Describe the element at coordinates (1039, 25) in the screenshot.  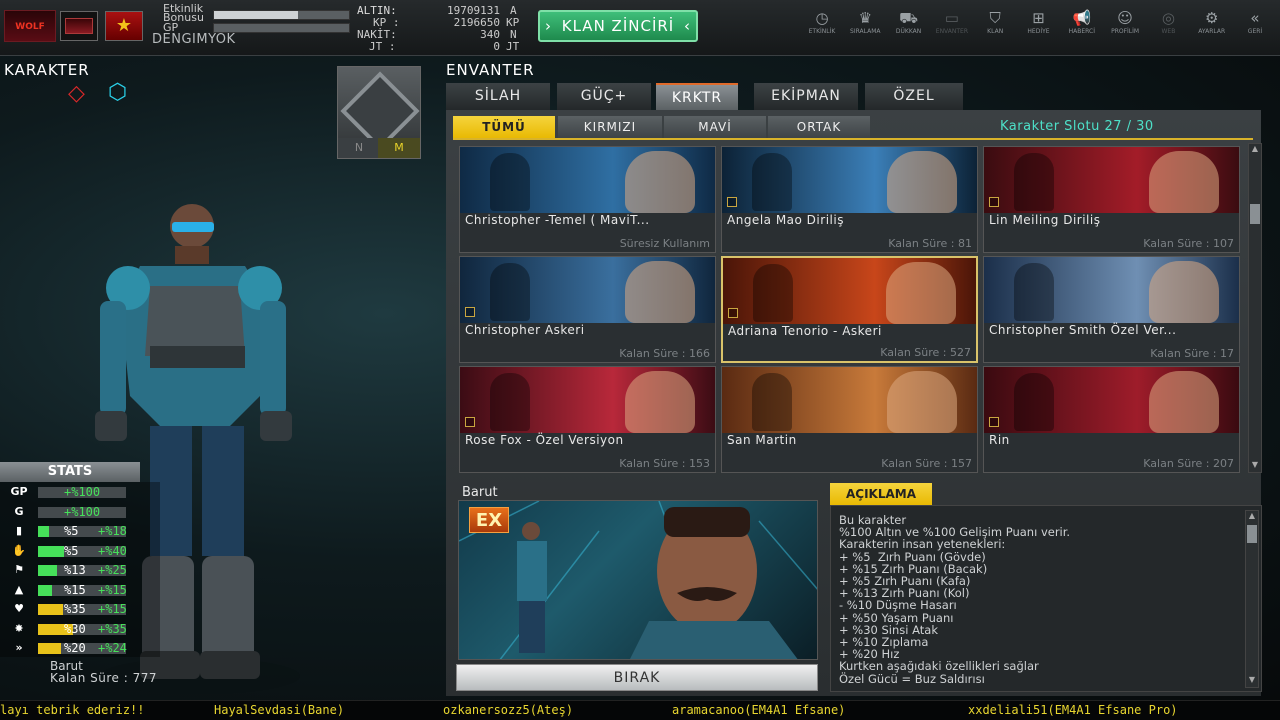
I see `nav-gift-button: ⊞ HEDİYE` at that location.